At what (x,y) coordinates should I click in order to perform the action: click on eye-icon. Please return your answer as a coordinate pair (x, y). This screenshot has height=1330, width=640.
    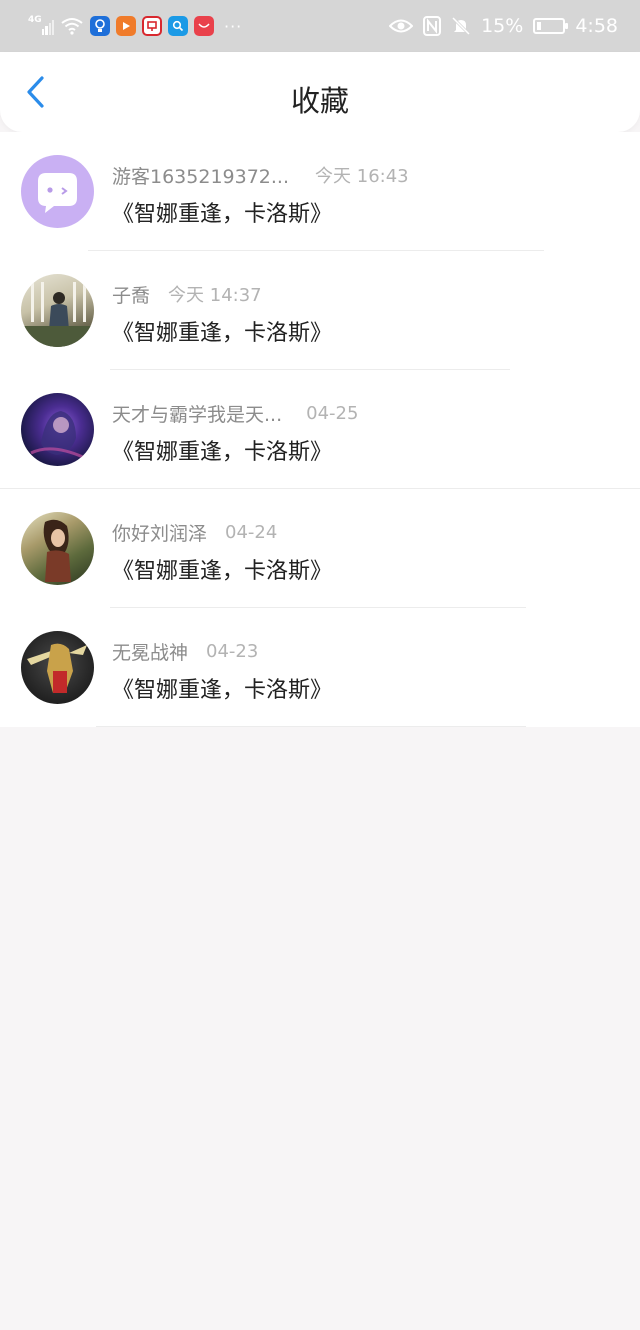
    Looking at the image, I should click on (401, 26).